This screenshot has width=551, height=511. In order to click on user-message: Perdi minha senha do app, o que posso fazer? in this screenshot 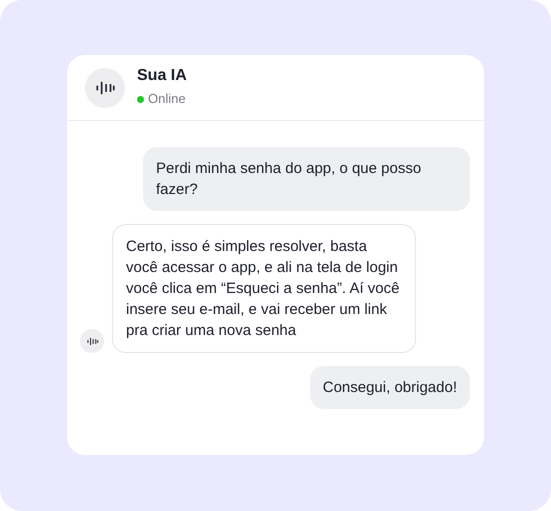, I will do `click(306, 179)`.